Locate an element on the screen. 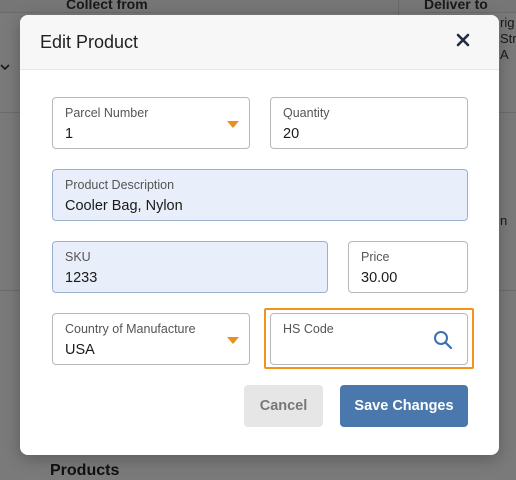 The image size is (516, 480). field-label: Country of Manufacture is located at coordinates (130, 329).